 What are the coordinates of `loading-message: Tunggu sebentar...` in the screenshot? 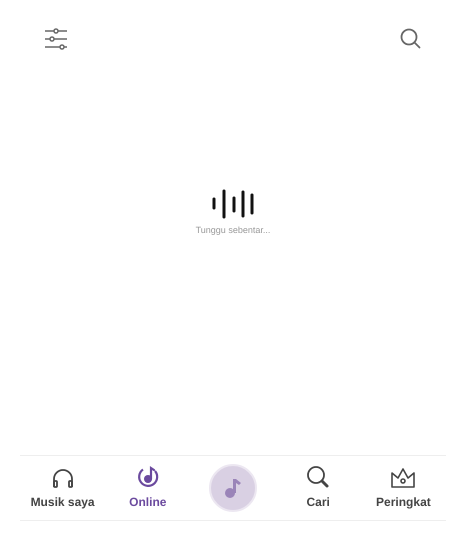 It's located at (233, 230).